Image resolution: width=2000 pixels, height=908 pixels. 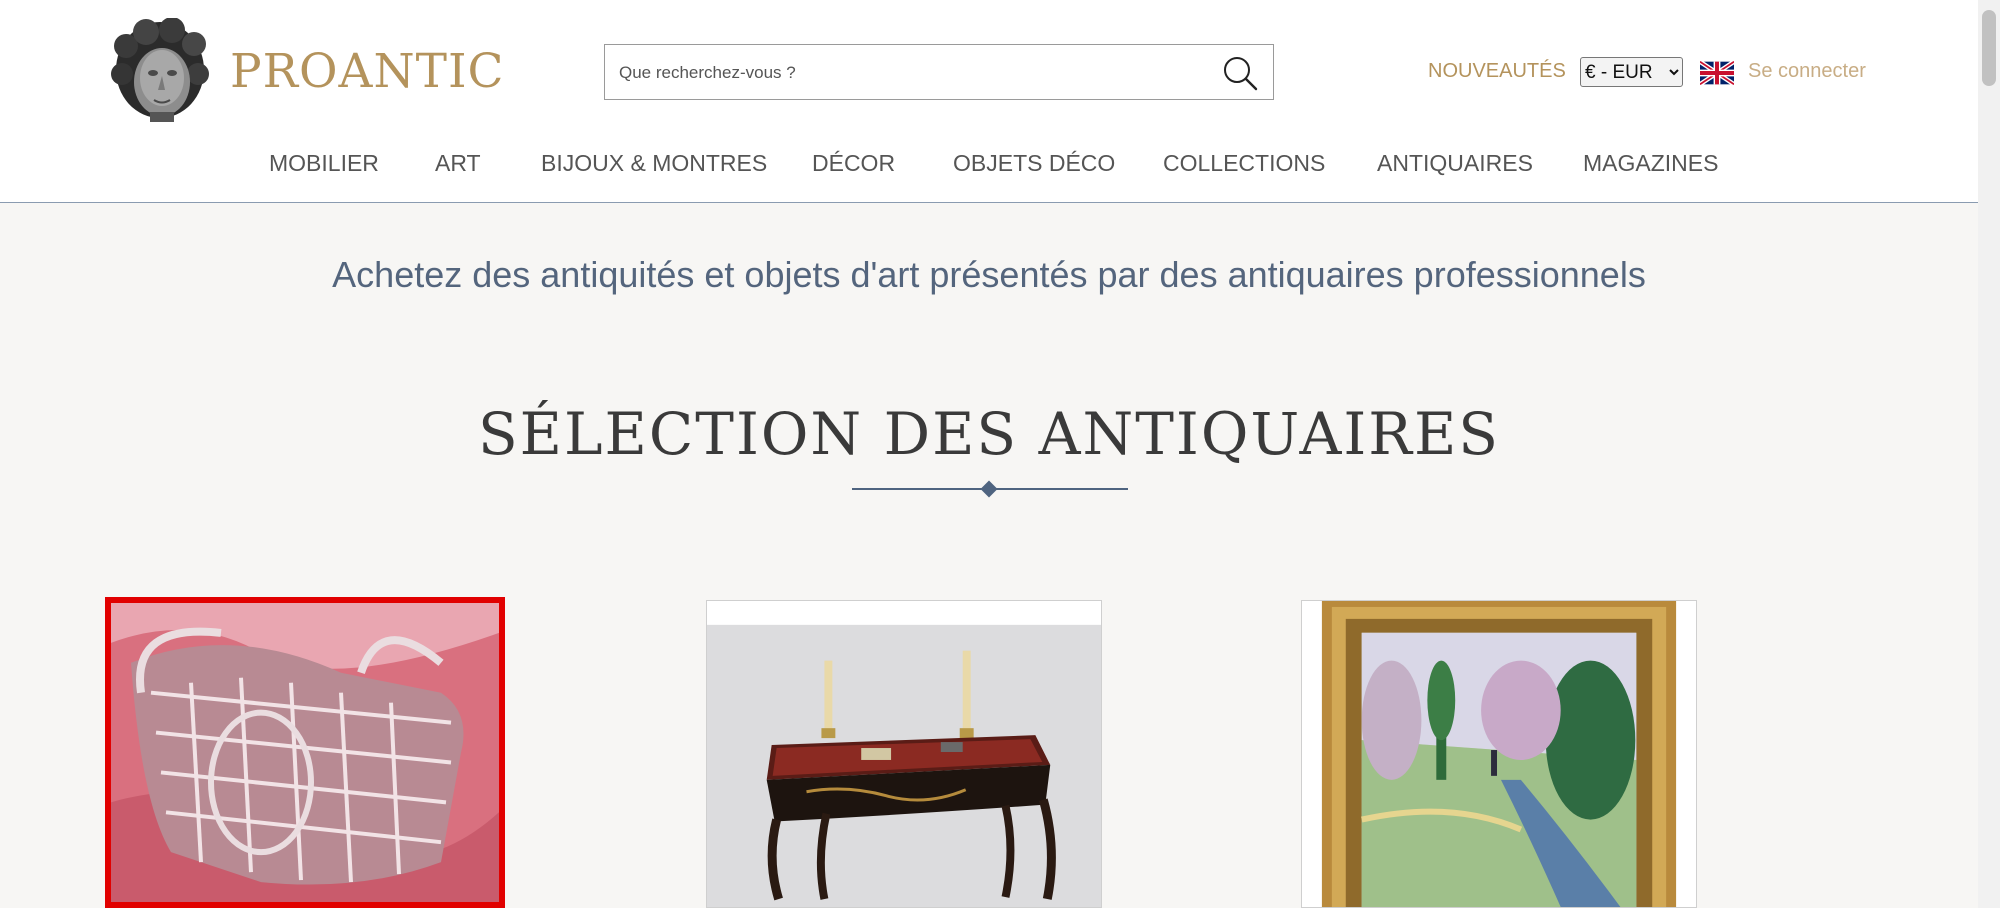 I want to click on product-card-basket, so click(x=305, y=752).